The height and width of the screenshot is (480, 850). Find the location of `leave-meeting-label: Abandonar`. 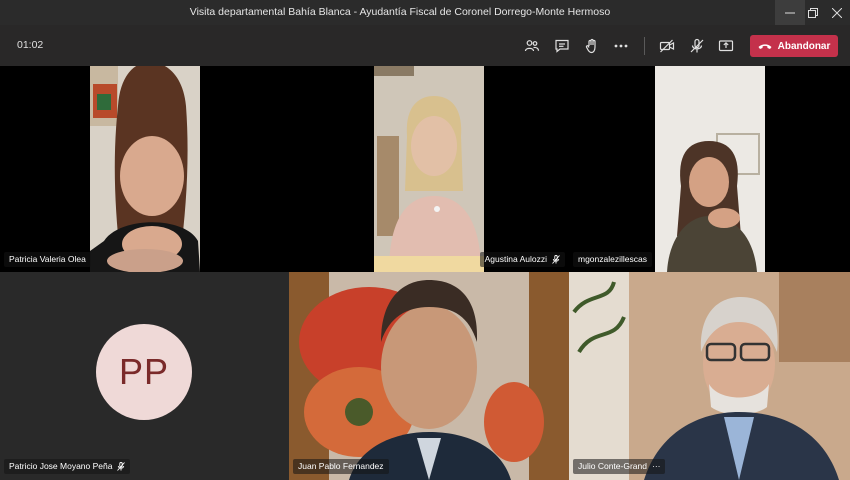

leave-meeting-label: Abandonar is located at coordinates (804, 46).